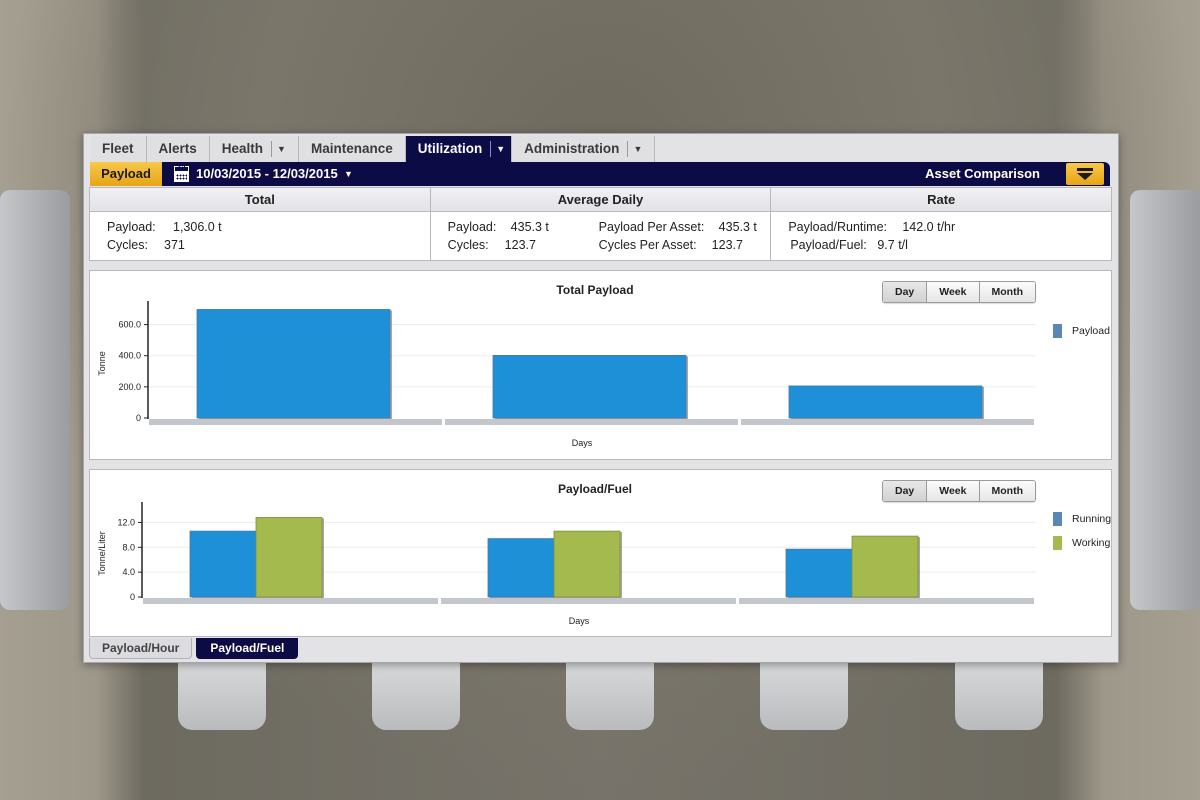 The width and height of the screenshot is (1200, 800). I want to click on menu-bar-icon, so click(1085, 169).